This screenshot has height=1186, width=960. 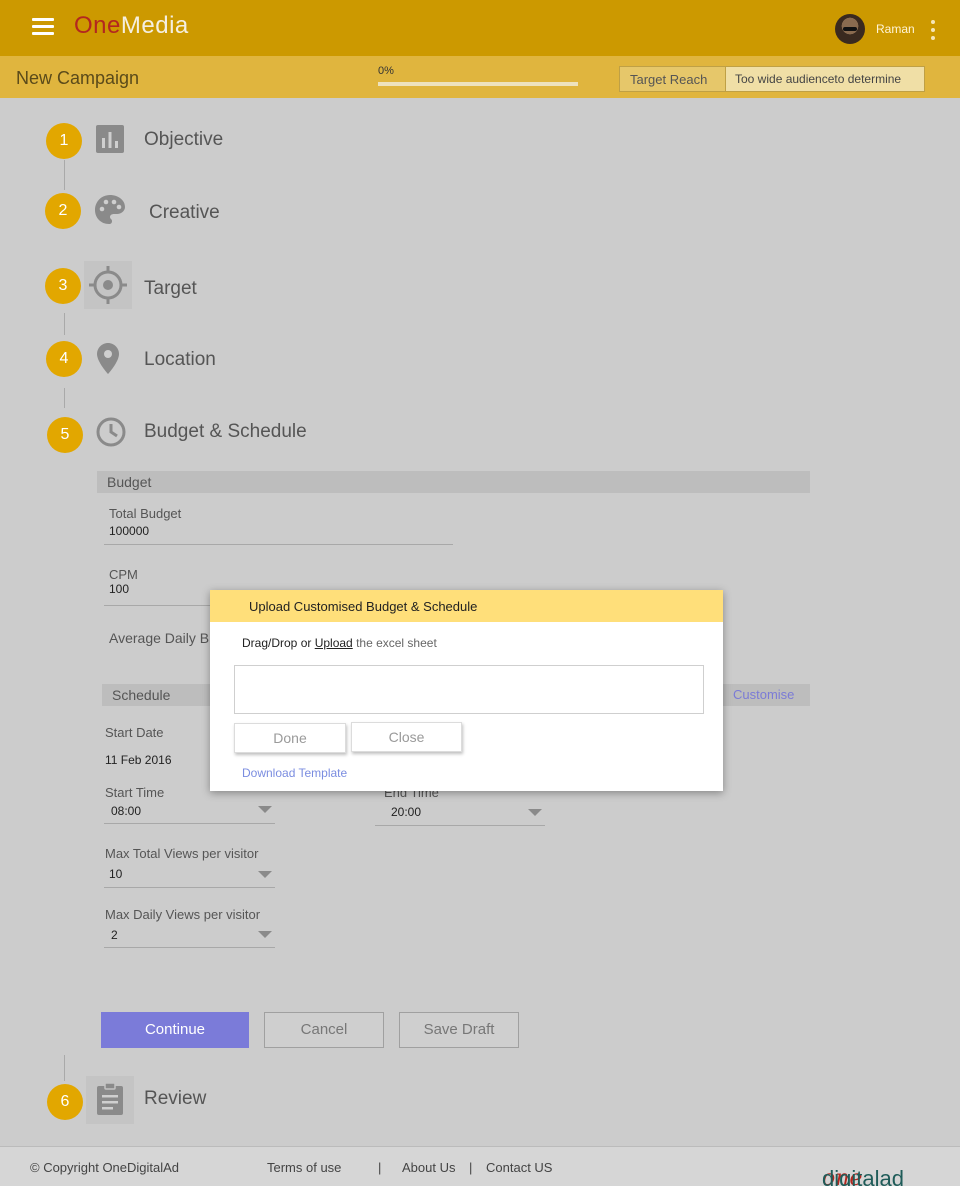 What do you see at coordinates (850, 29) in the screenshot?
I see `avatar` at bounding box center [850, 29].